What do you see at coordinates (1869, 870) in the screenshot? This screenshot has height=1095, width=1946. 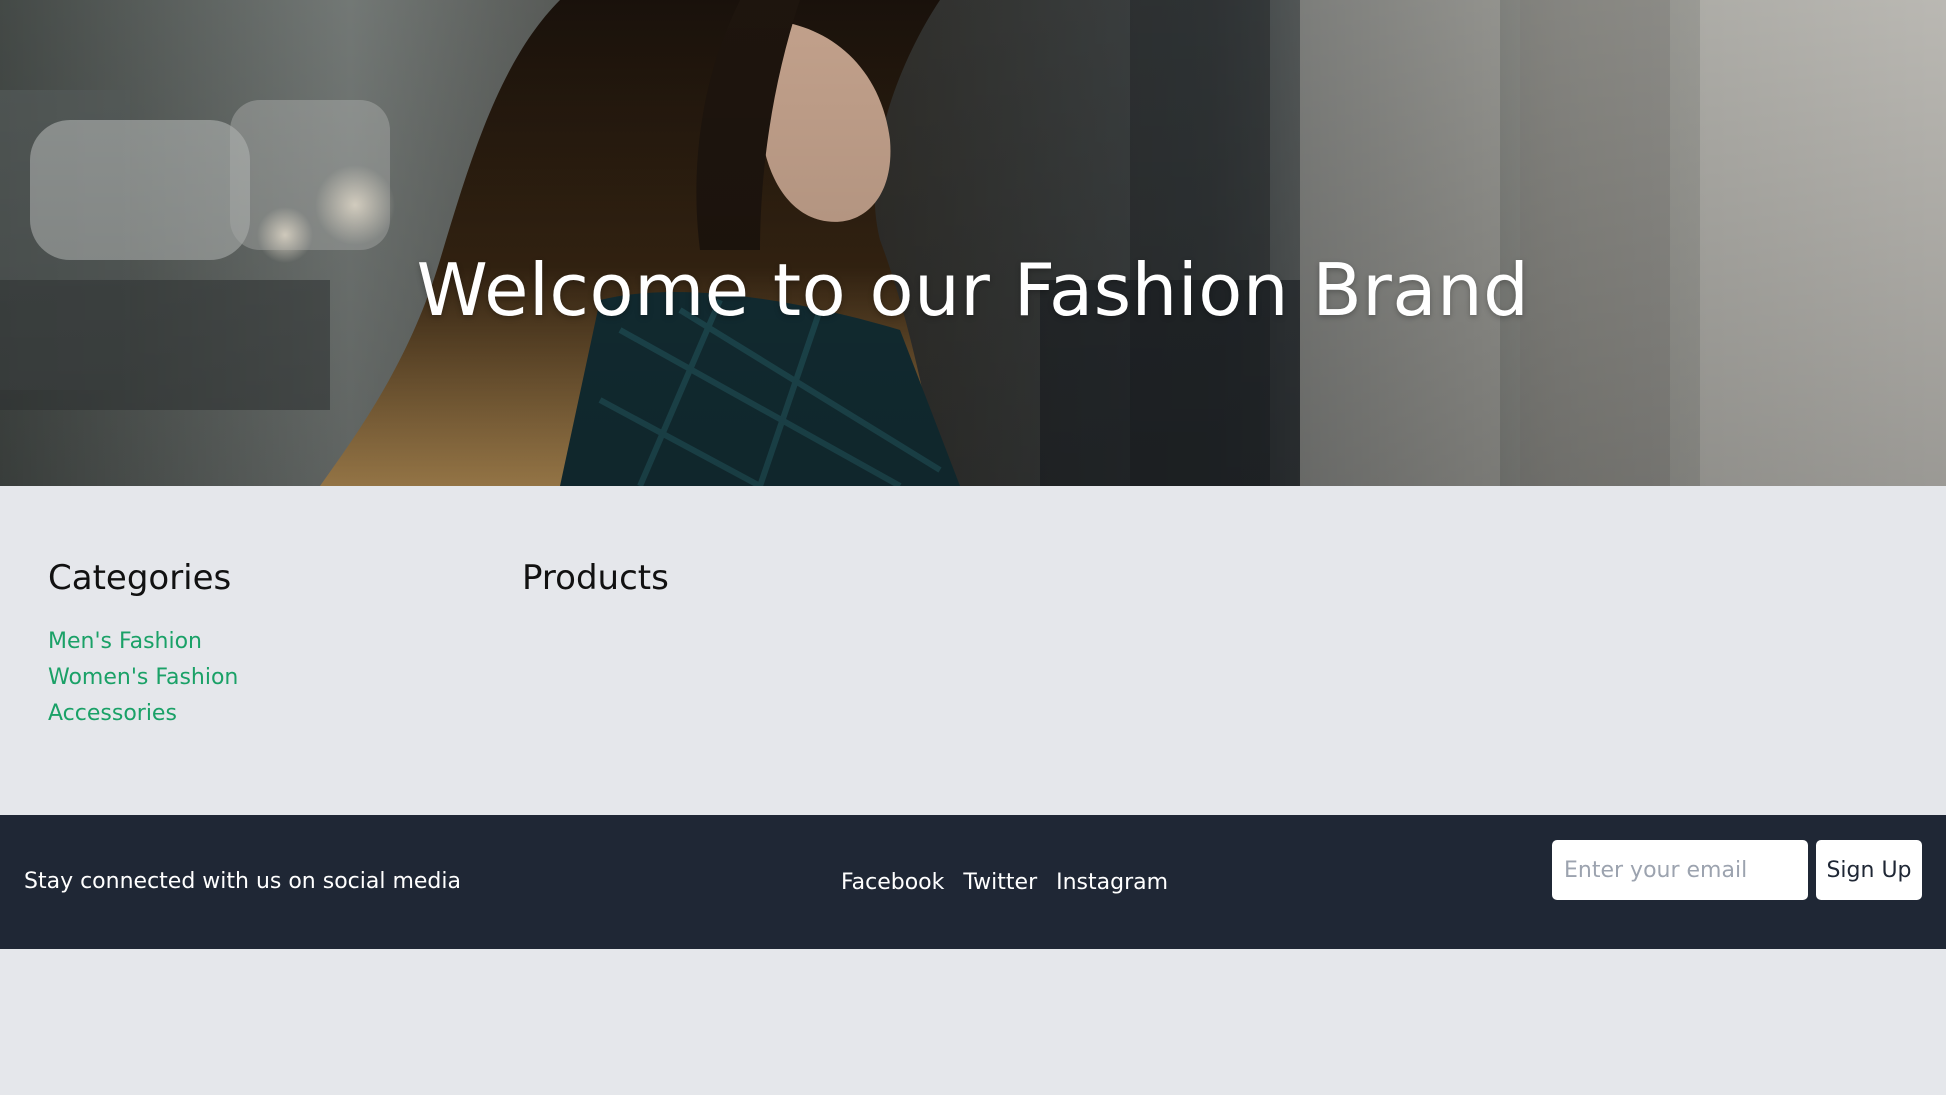 I see `sign-up-button: Sign Up` at bounding box center [1869, 870].